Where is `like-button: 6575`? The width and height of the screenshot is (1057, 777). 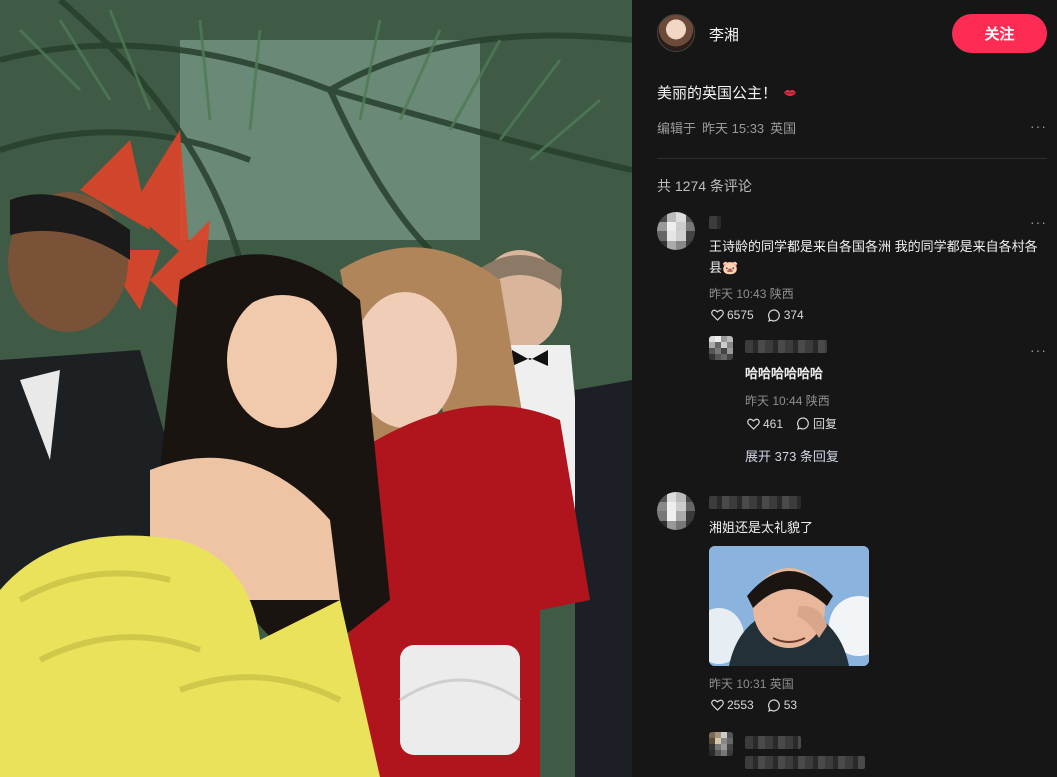 like-button: 6575 is located at coordinates (732, 315).